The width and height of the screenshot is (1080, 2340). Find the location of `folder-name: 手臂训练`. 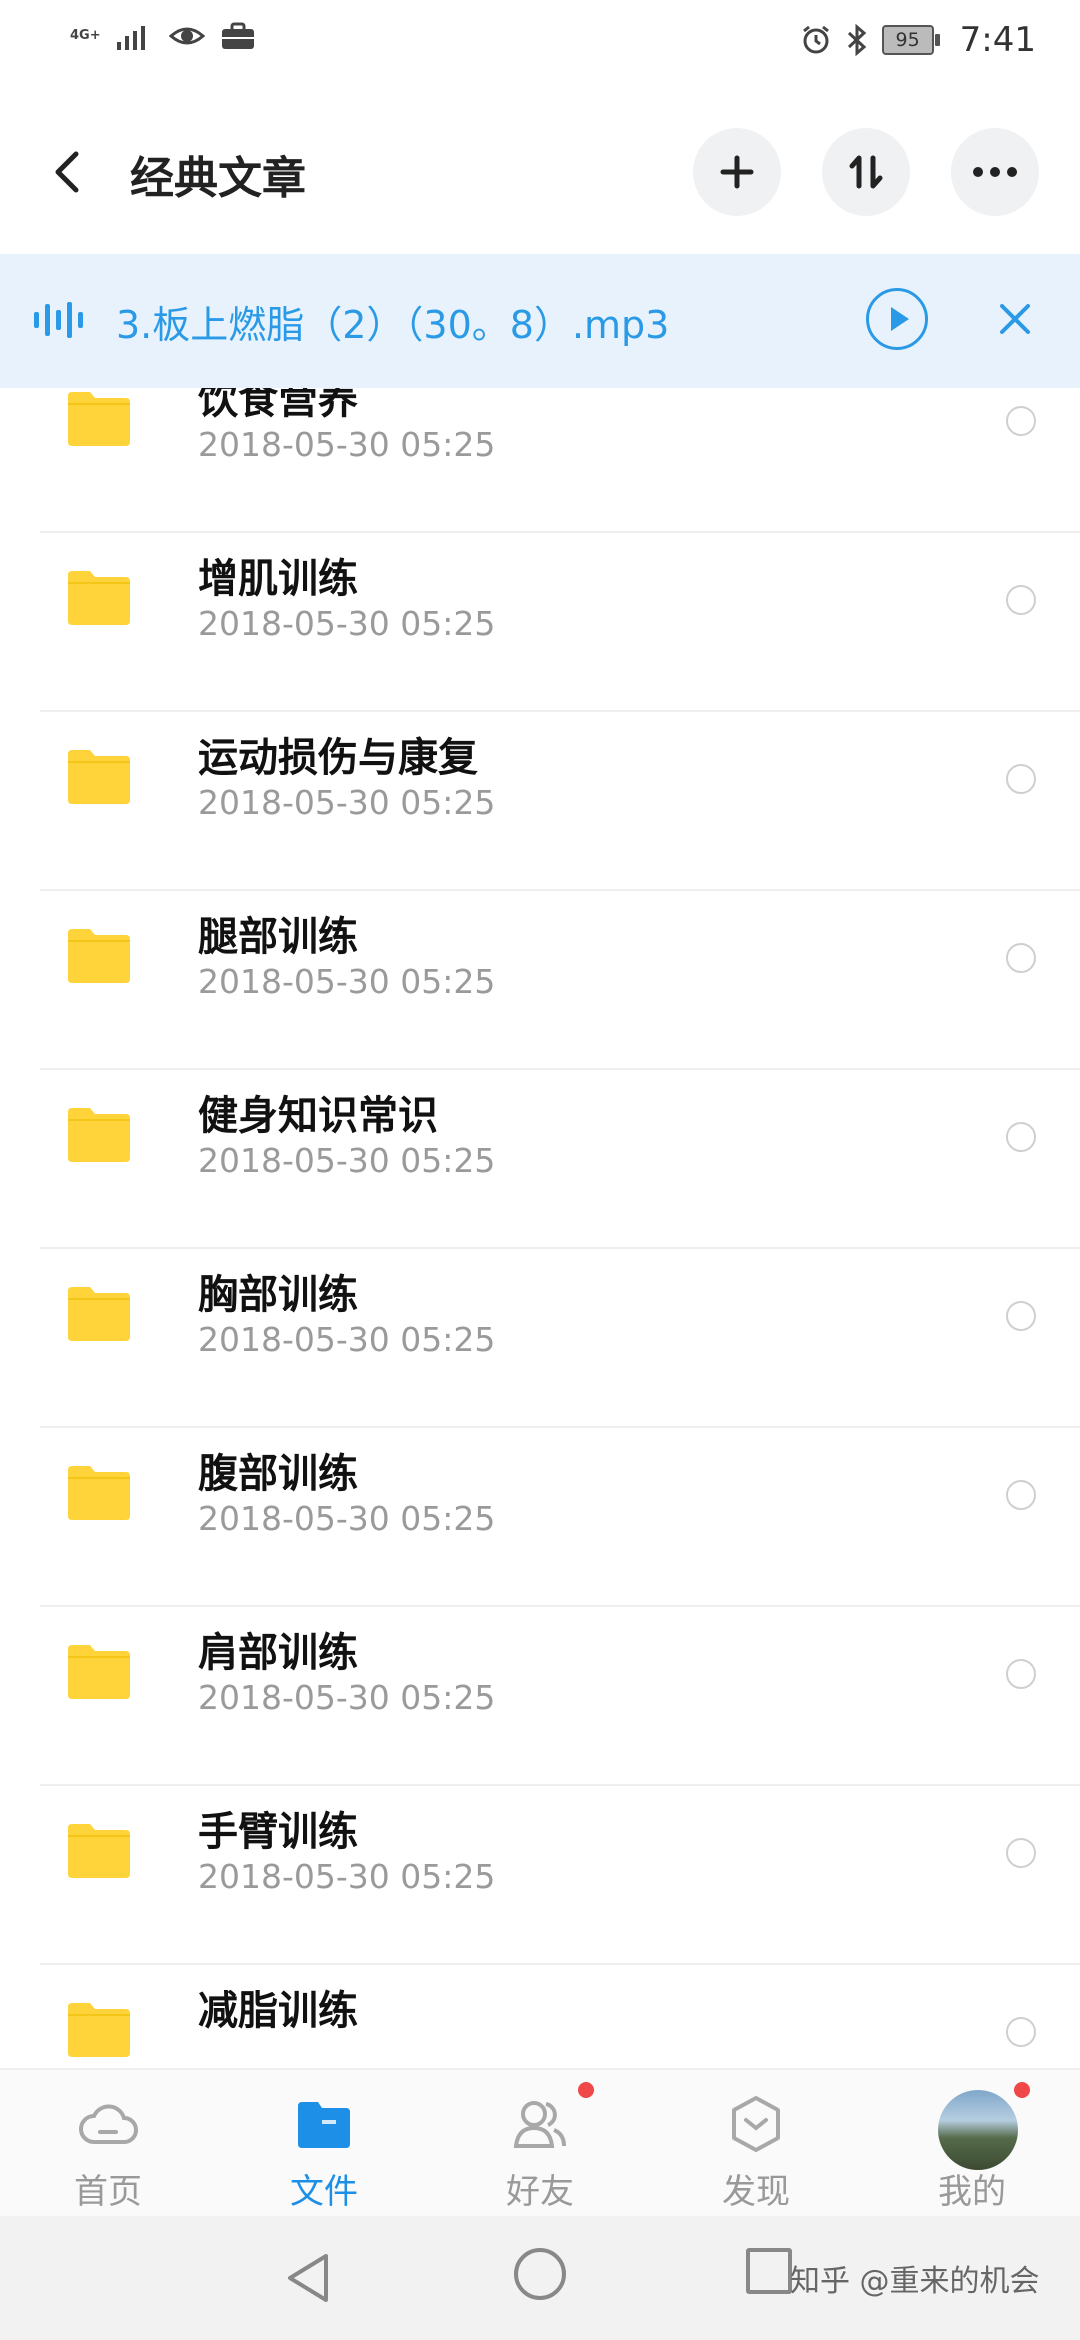

folder-name: 手臂训练 is located at coordinates (278, 1832).